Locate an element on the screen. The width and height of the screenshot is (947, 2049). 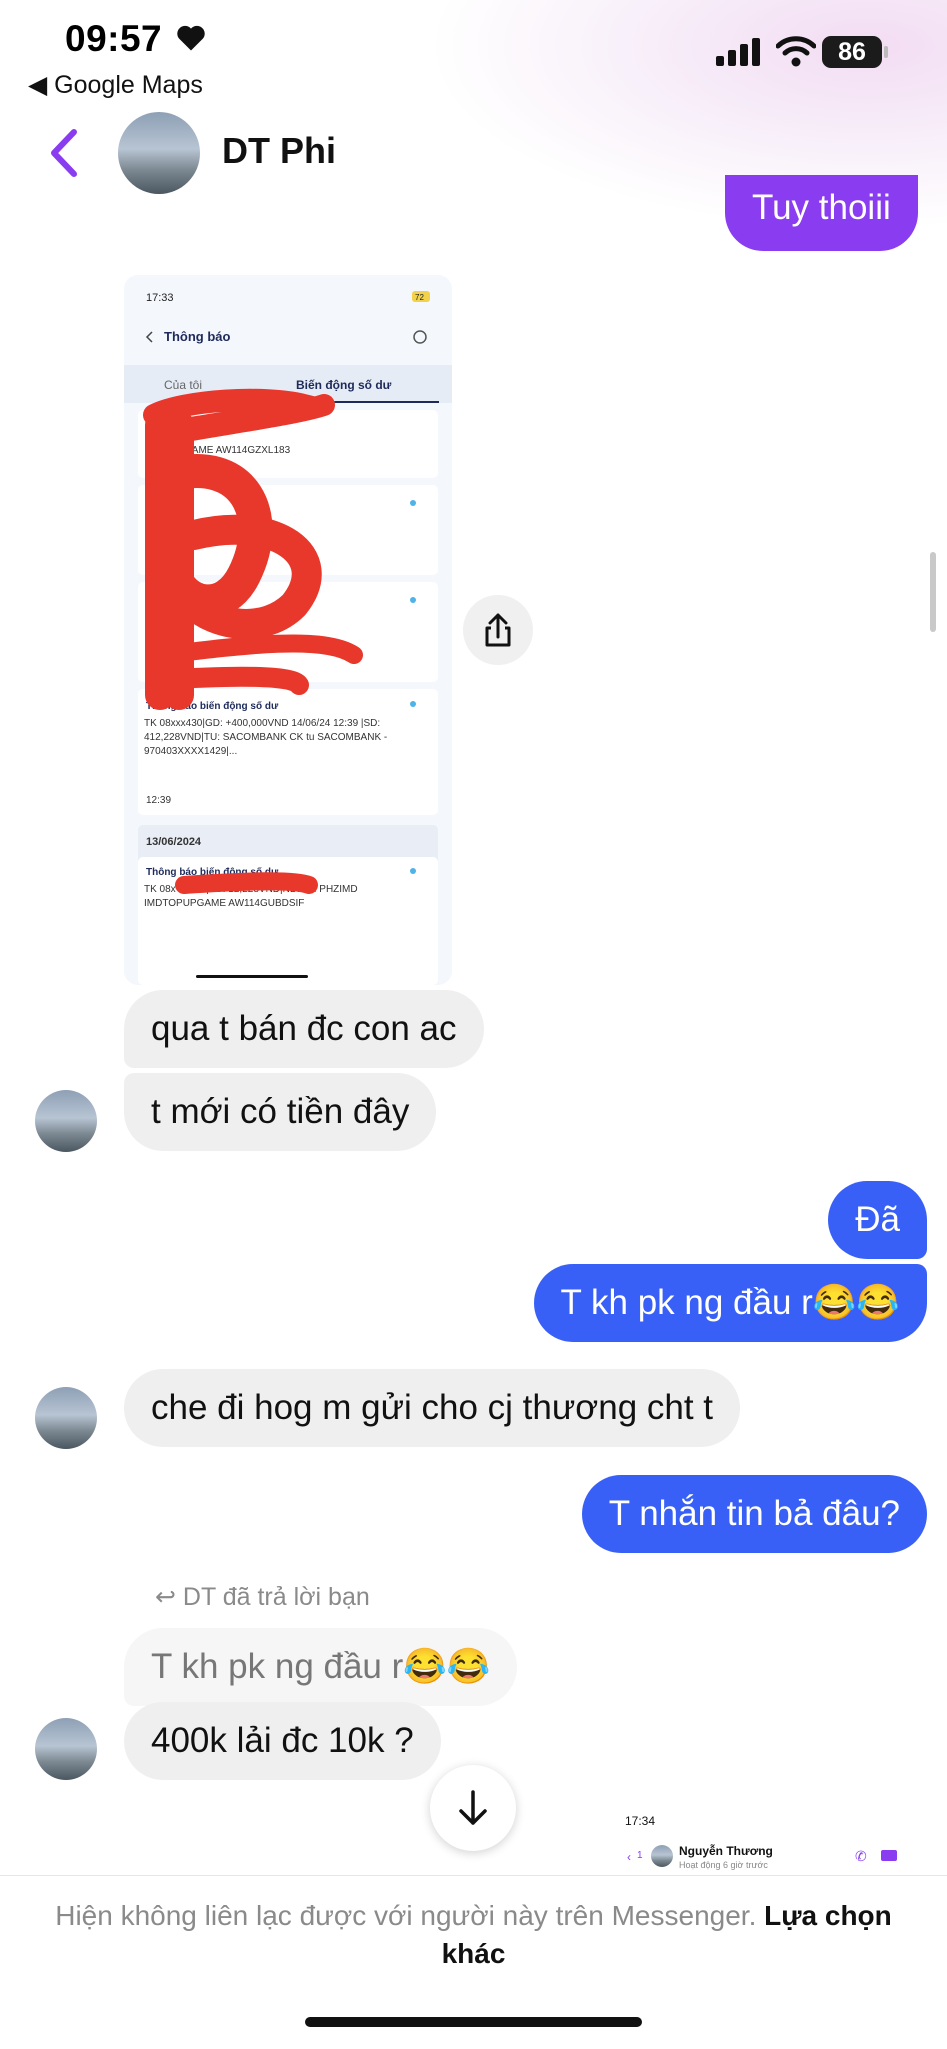
wifi-icon is located at coordinates (796, 51).